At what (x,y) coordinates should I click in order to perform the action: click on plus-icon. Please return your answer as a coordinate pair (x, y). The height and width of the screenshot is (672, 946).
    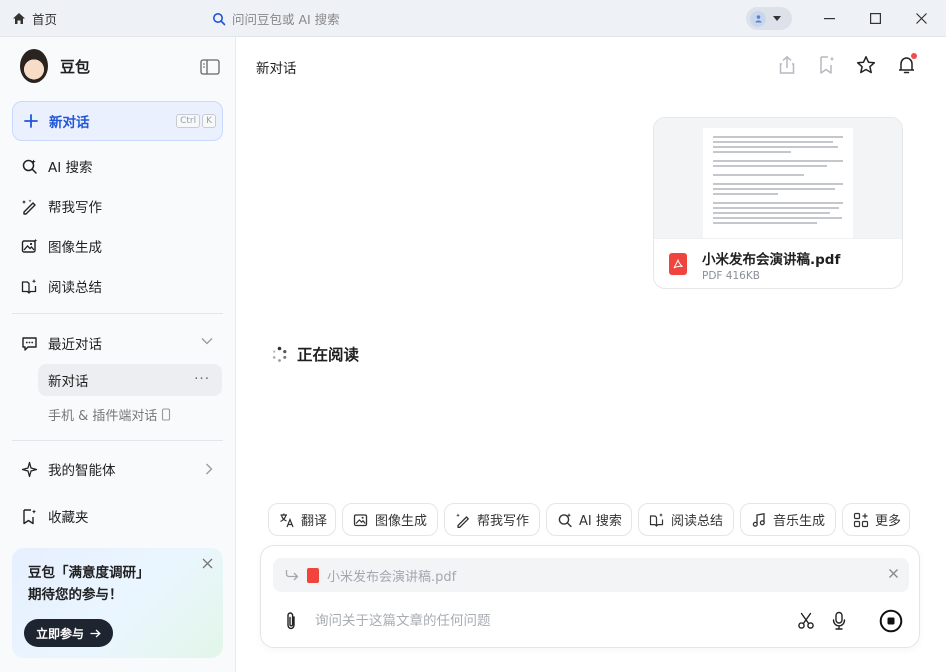
    Looking at the image, I should click on (31, 121).